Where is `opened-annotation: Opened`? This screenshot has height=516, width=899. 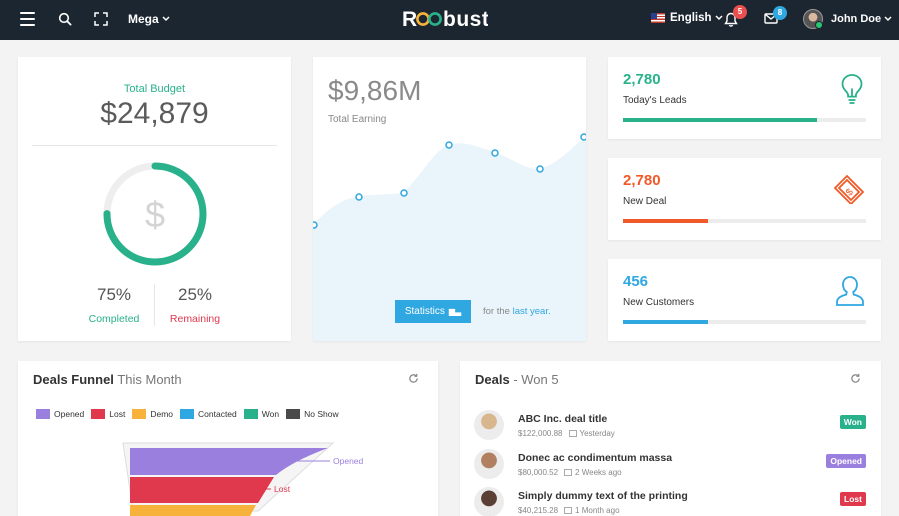
opened-annotation: Opened is located at coordinates (348, 461).